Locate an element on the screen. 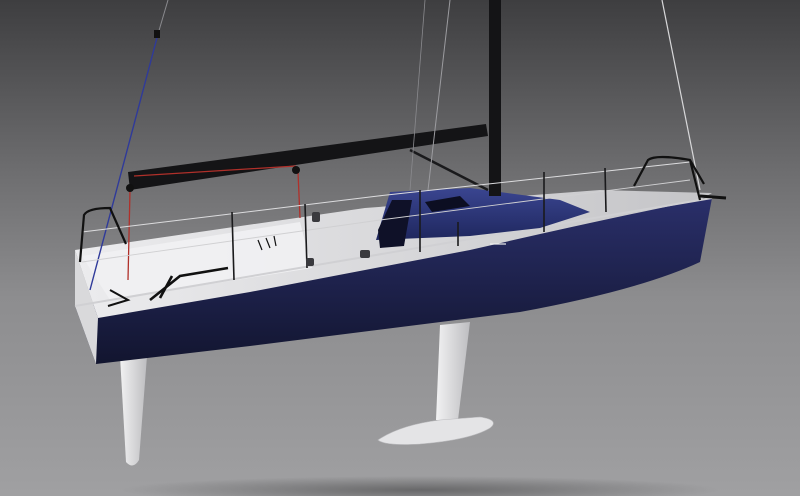 The image size is (800, 496). mast is located at coordinates (495, 98).